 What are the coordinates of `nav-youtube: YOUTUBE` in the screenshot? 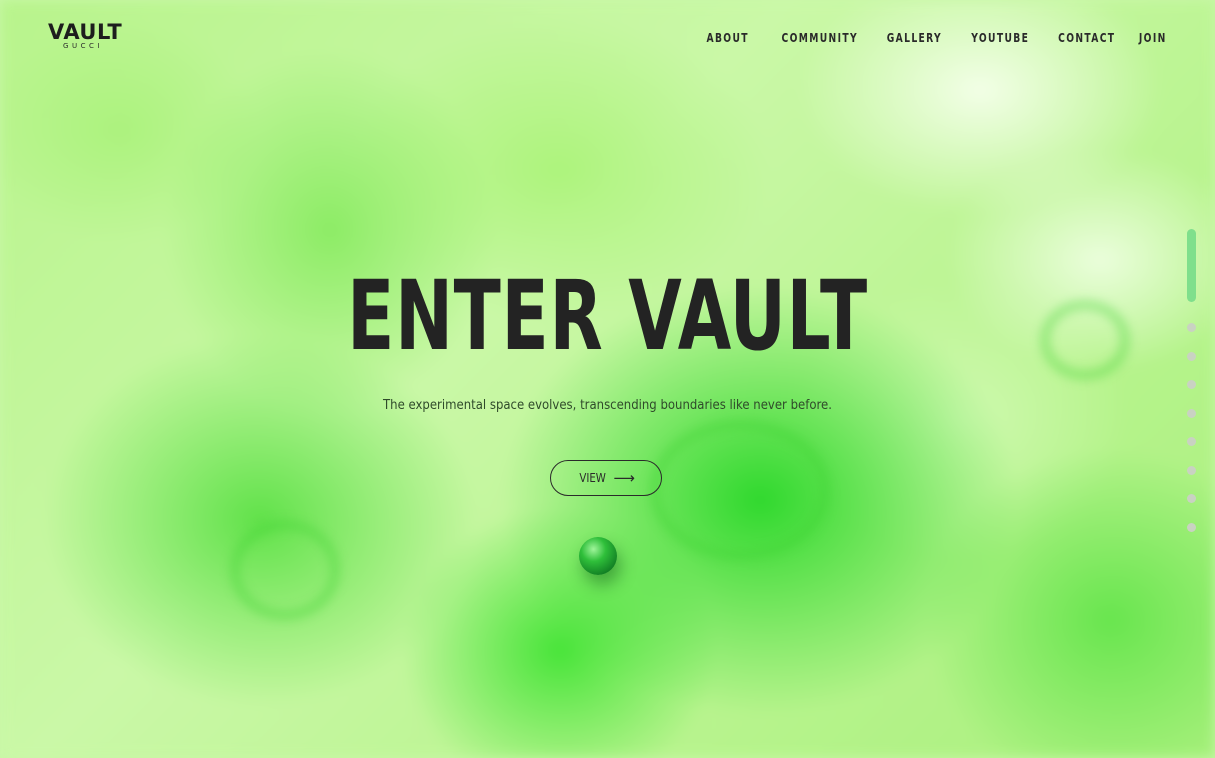 It's located at (1000, 38).